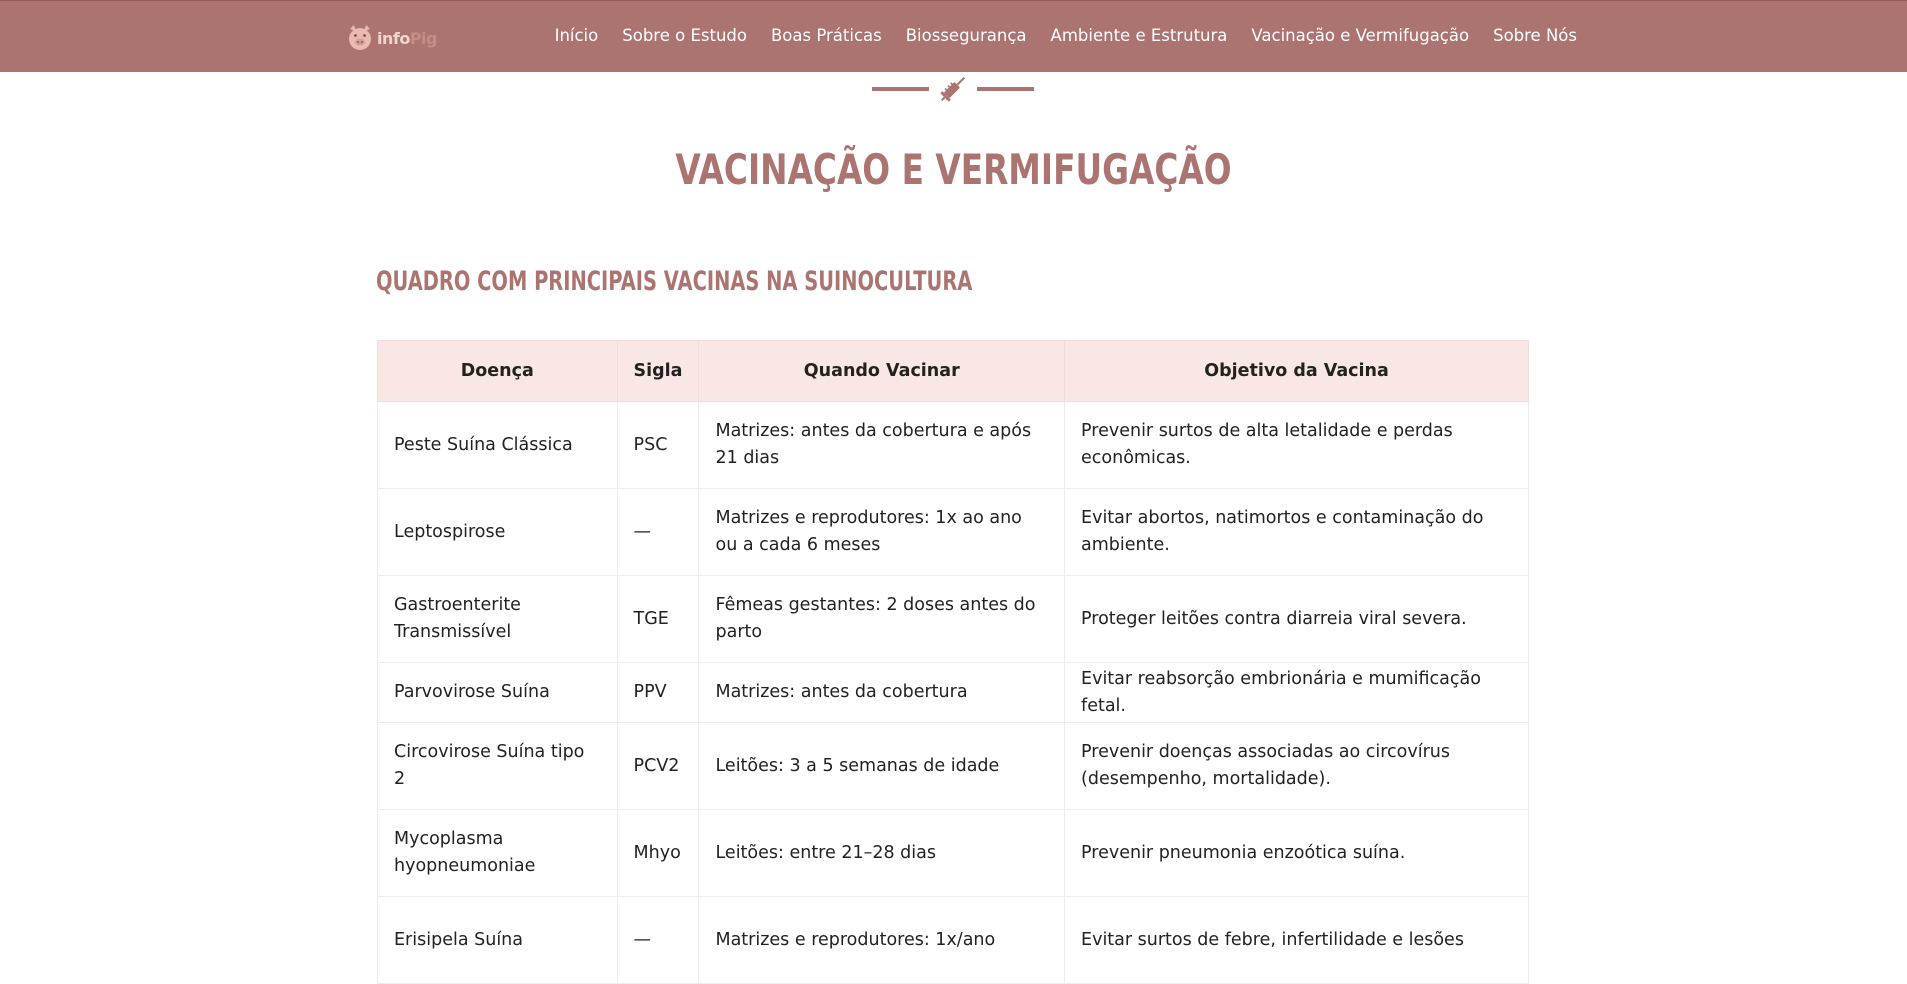  What do you see at coordinates (882, 692) in the screenshot?
I see `cell-quando: Matrizes: antes da cobertura` at bounding box center [882, 692].